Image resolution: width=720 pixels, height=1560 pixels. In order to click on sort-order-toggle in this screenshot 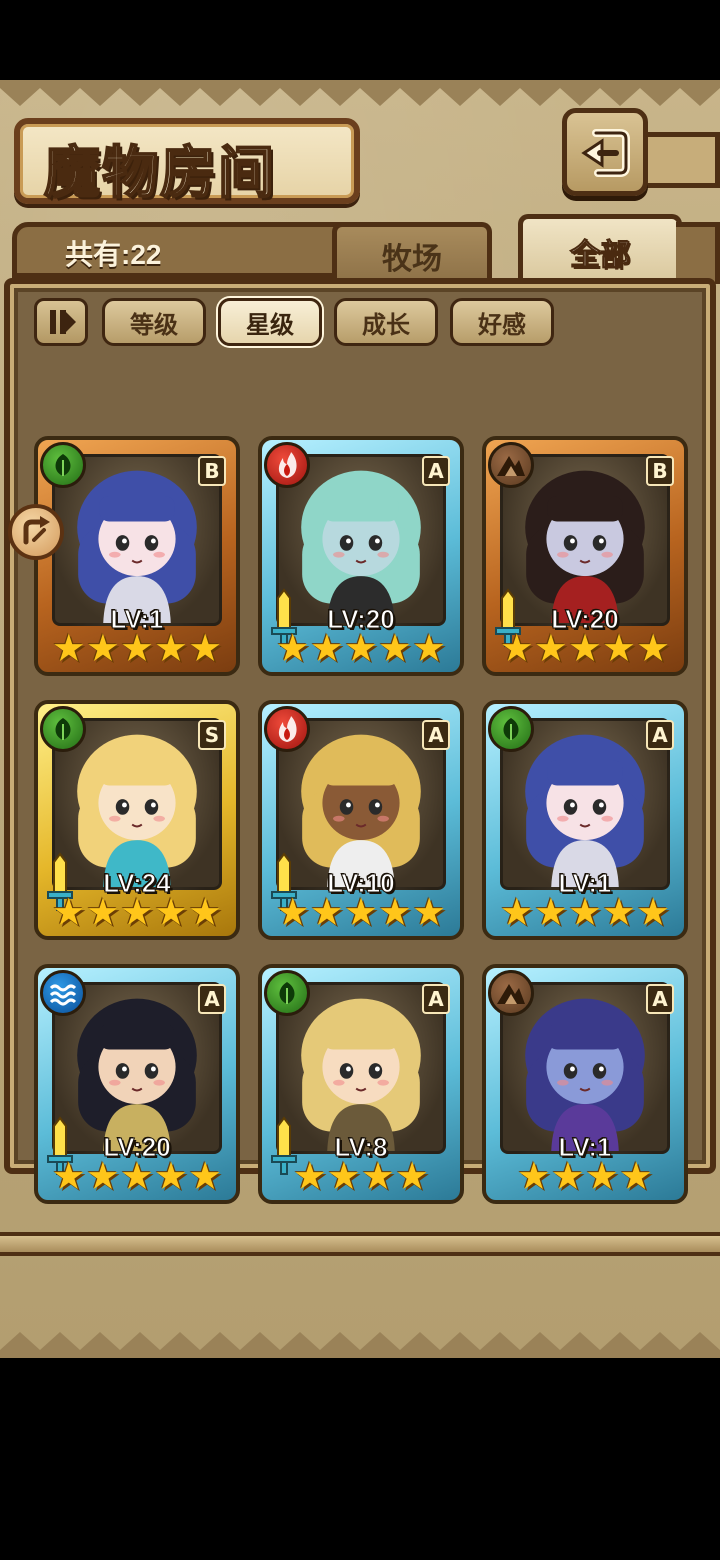, I will do `click(61, 322)`.